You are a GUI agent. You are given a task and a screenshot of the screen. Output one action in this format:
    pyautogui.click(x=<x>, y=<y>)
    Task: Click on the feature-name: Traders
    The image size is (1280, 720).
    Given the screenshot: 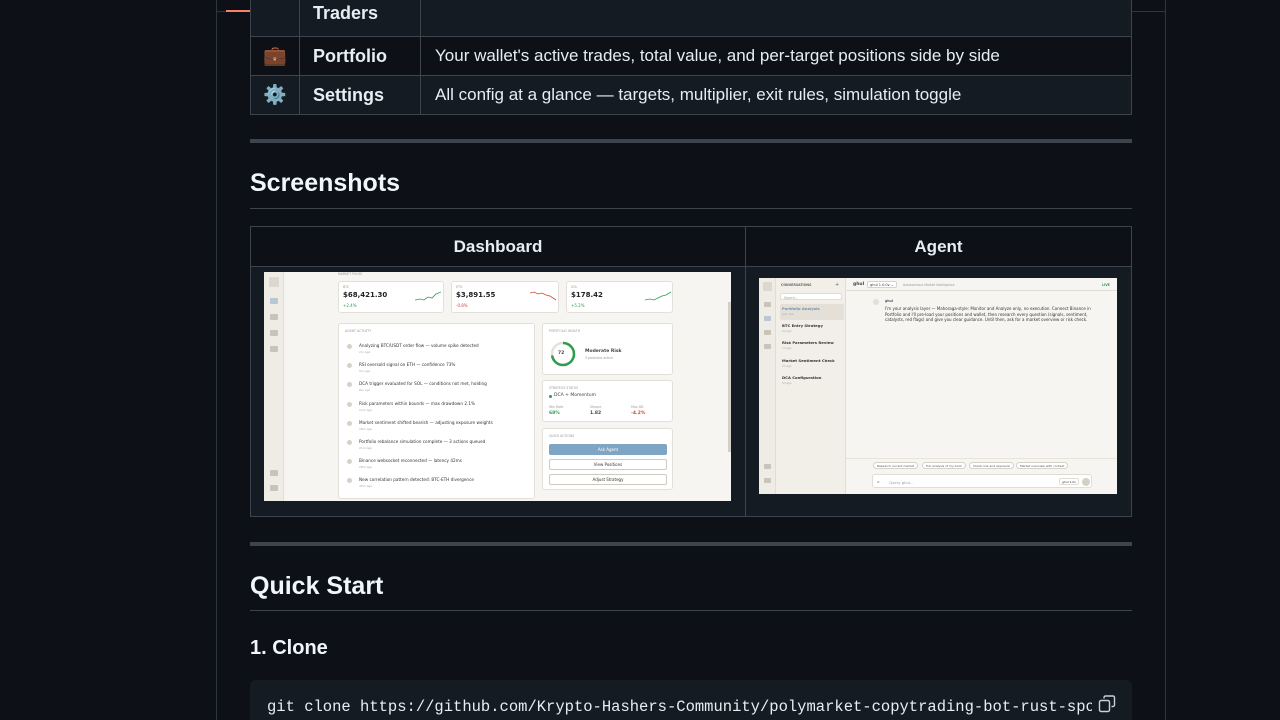 What is the action you would take?
    pyautogui.click(x=360, y=18)
    